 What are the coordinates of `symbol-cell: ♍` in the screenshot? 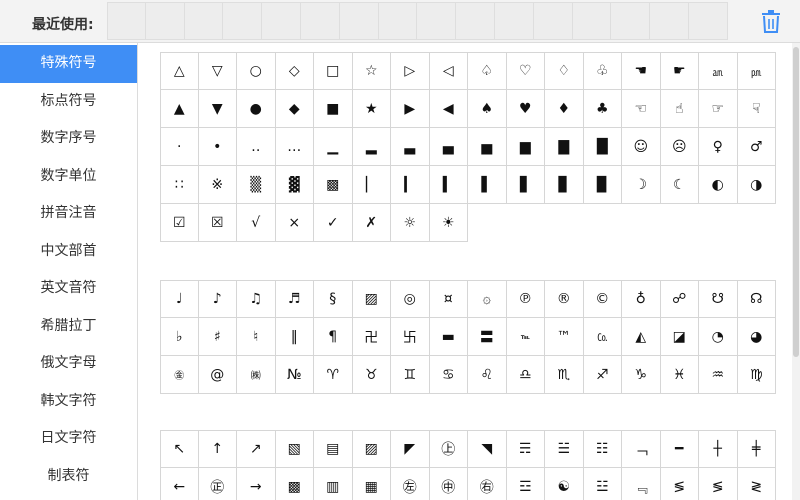 It's located at (756, 375).